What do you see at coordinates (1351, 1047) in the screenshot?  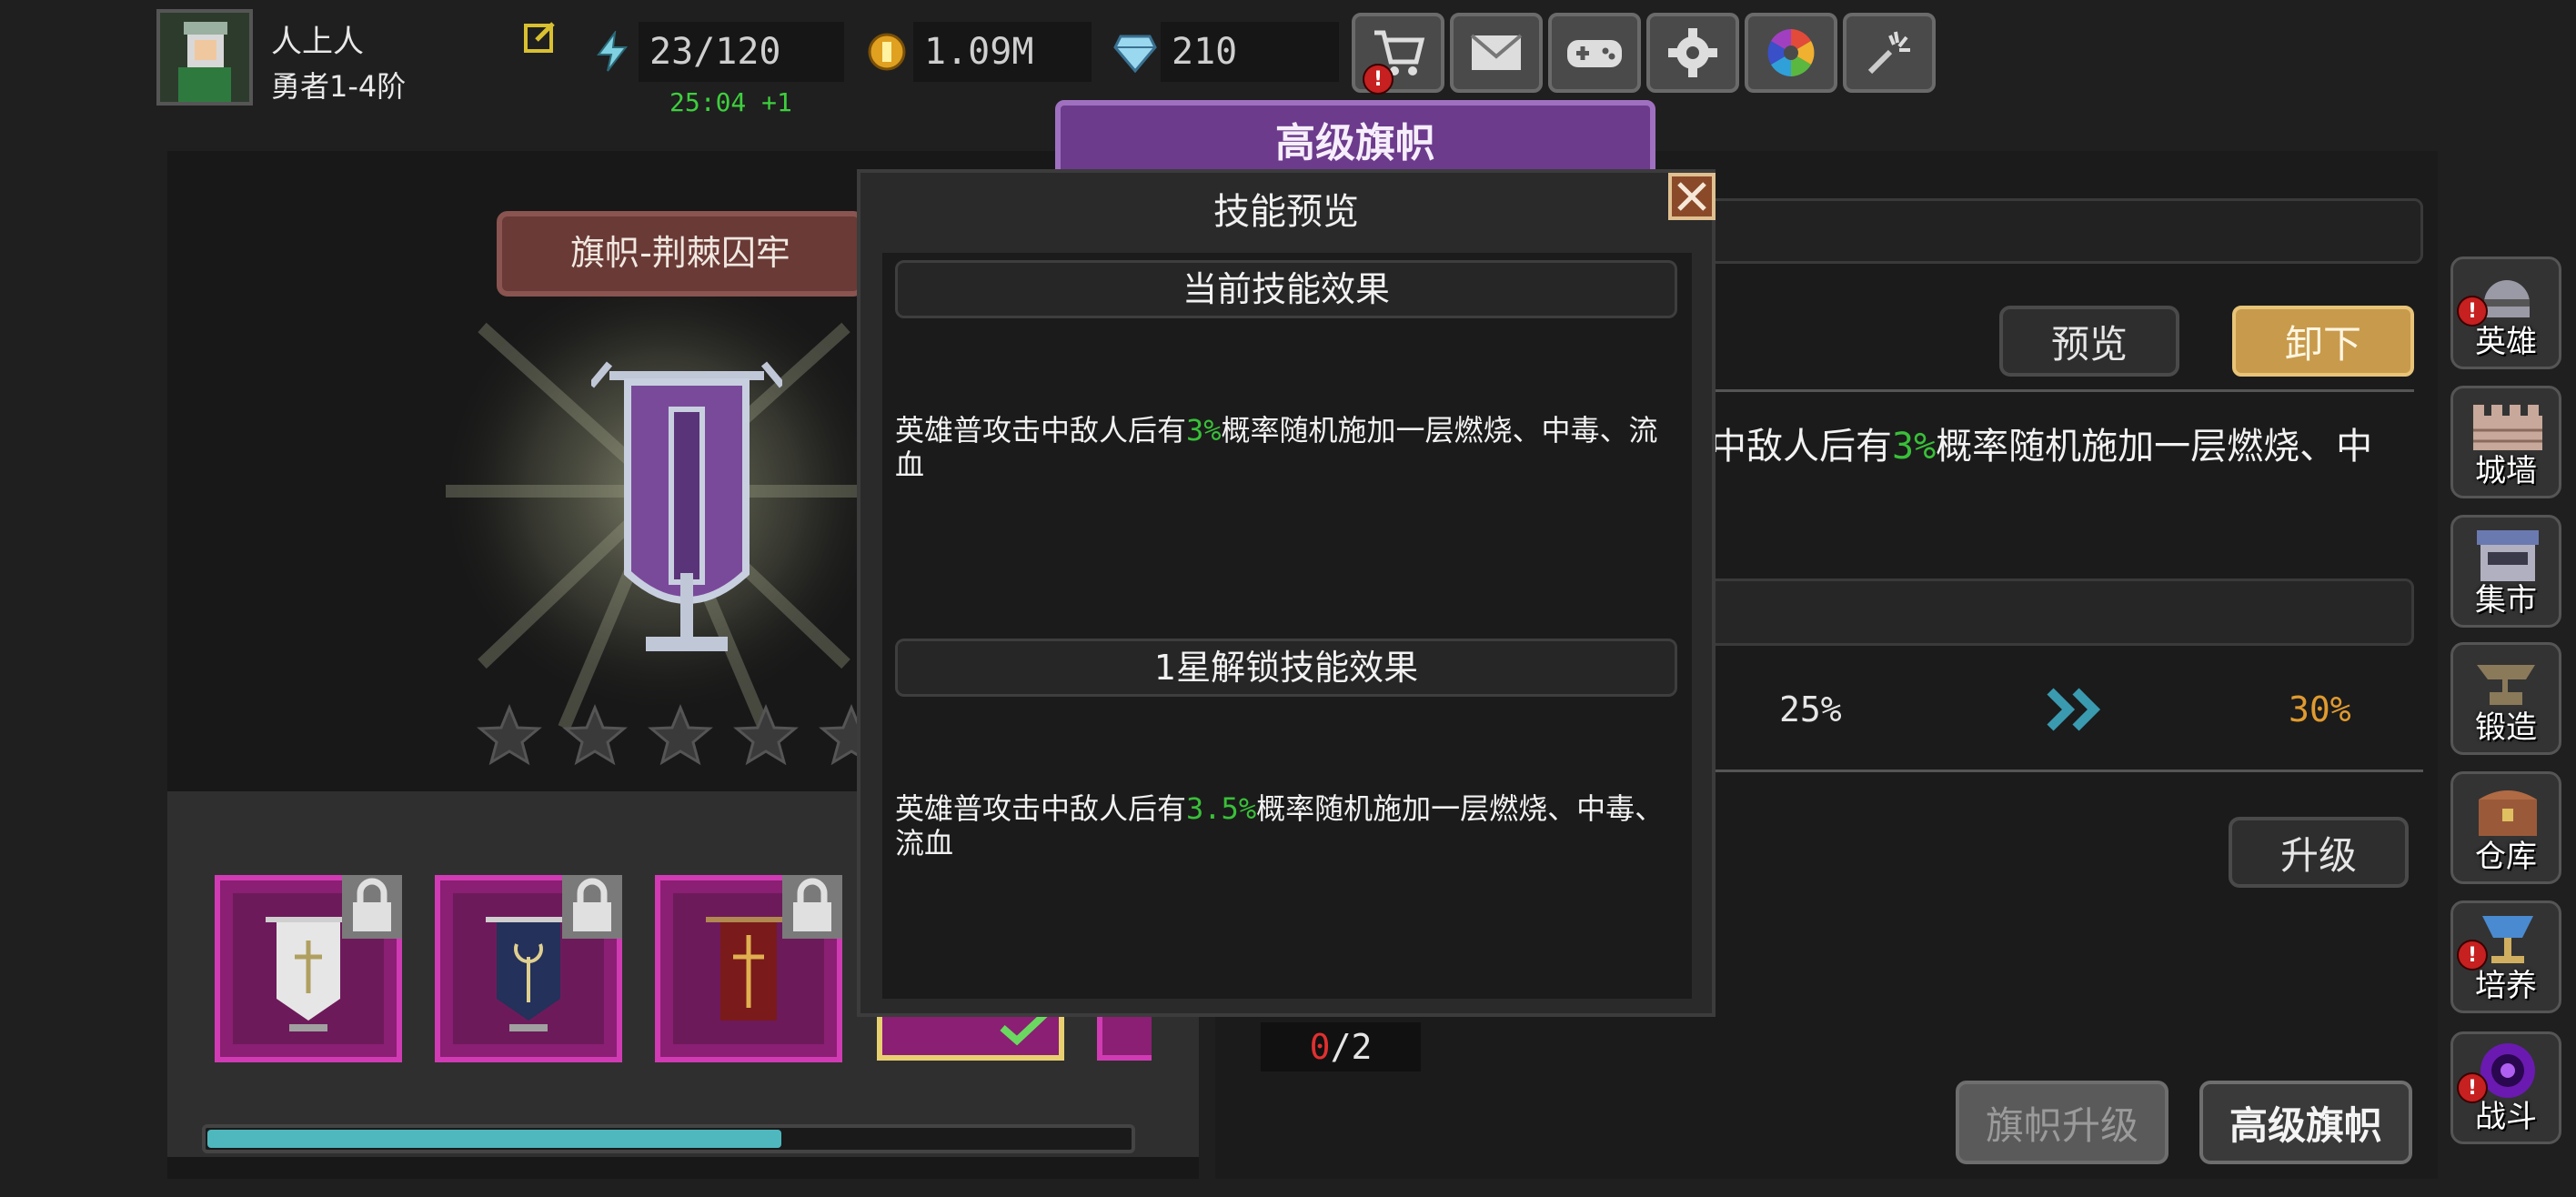 I see `material-need: /2` at bounding box center [1351, 1047].